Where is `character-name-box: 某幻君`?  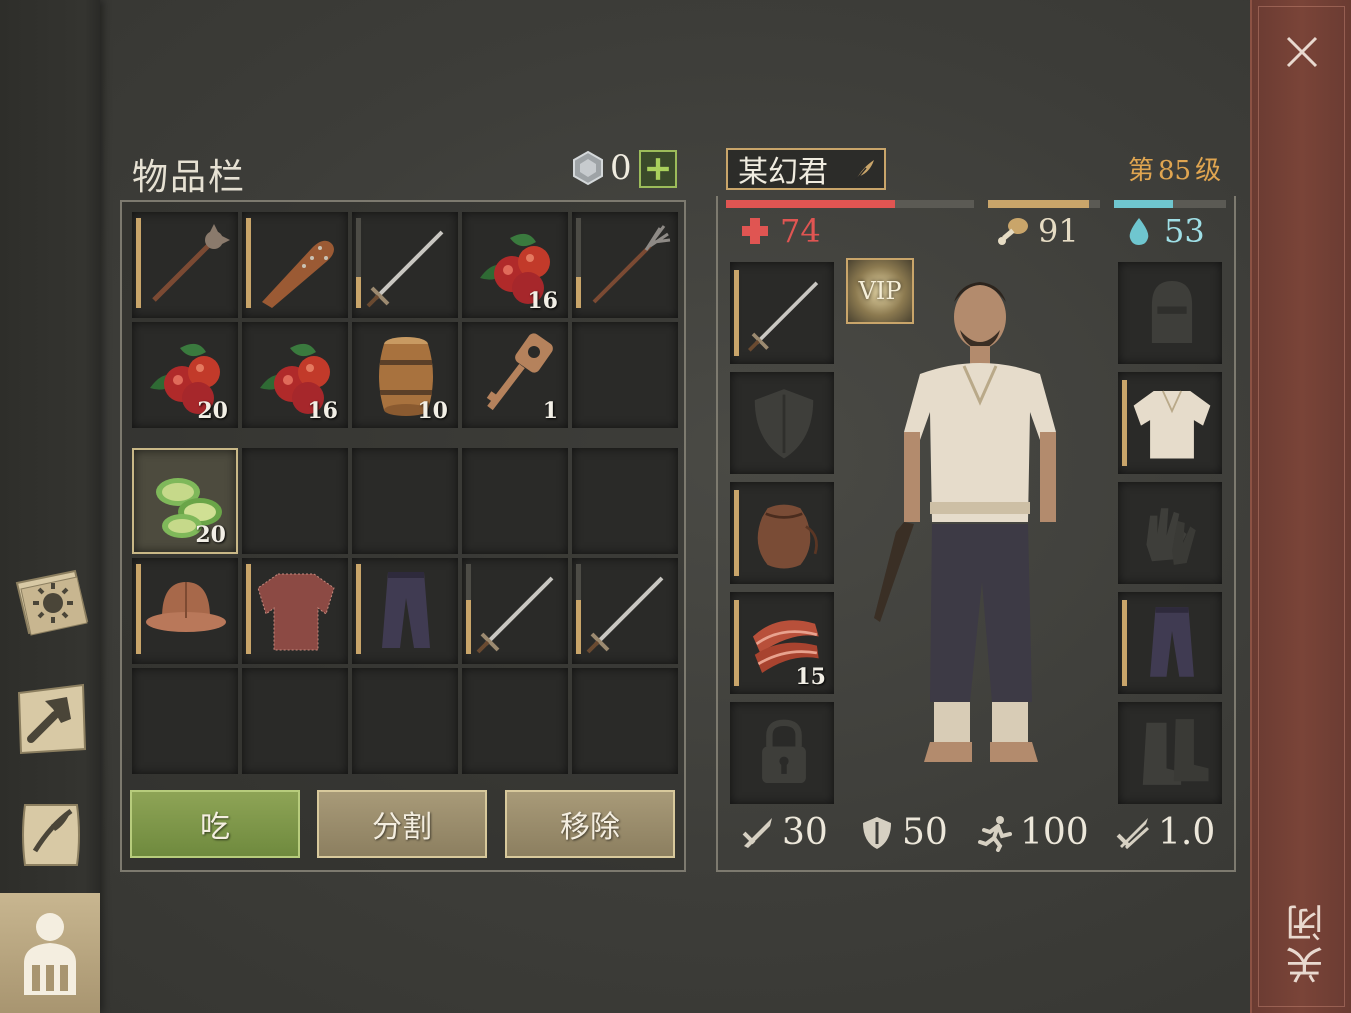 character-name-box: 某幻君 is located at coordinates (806, 169).